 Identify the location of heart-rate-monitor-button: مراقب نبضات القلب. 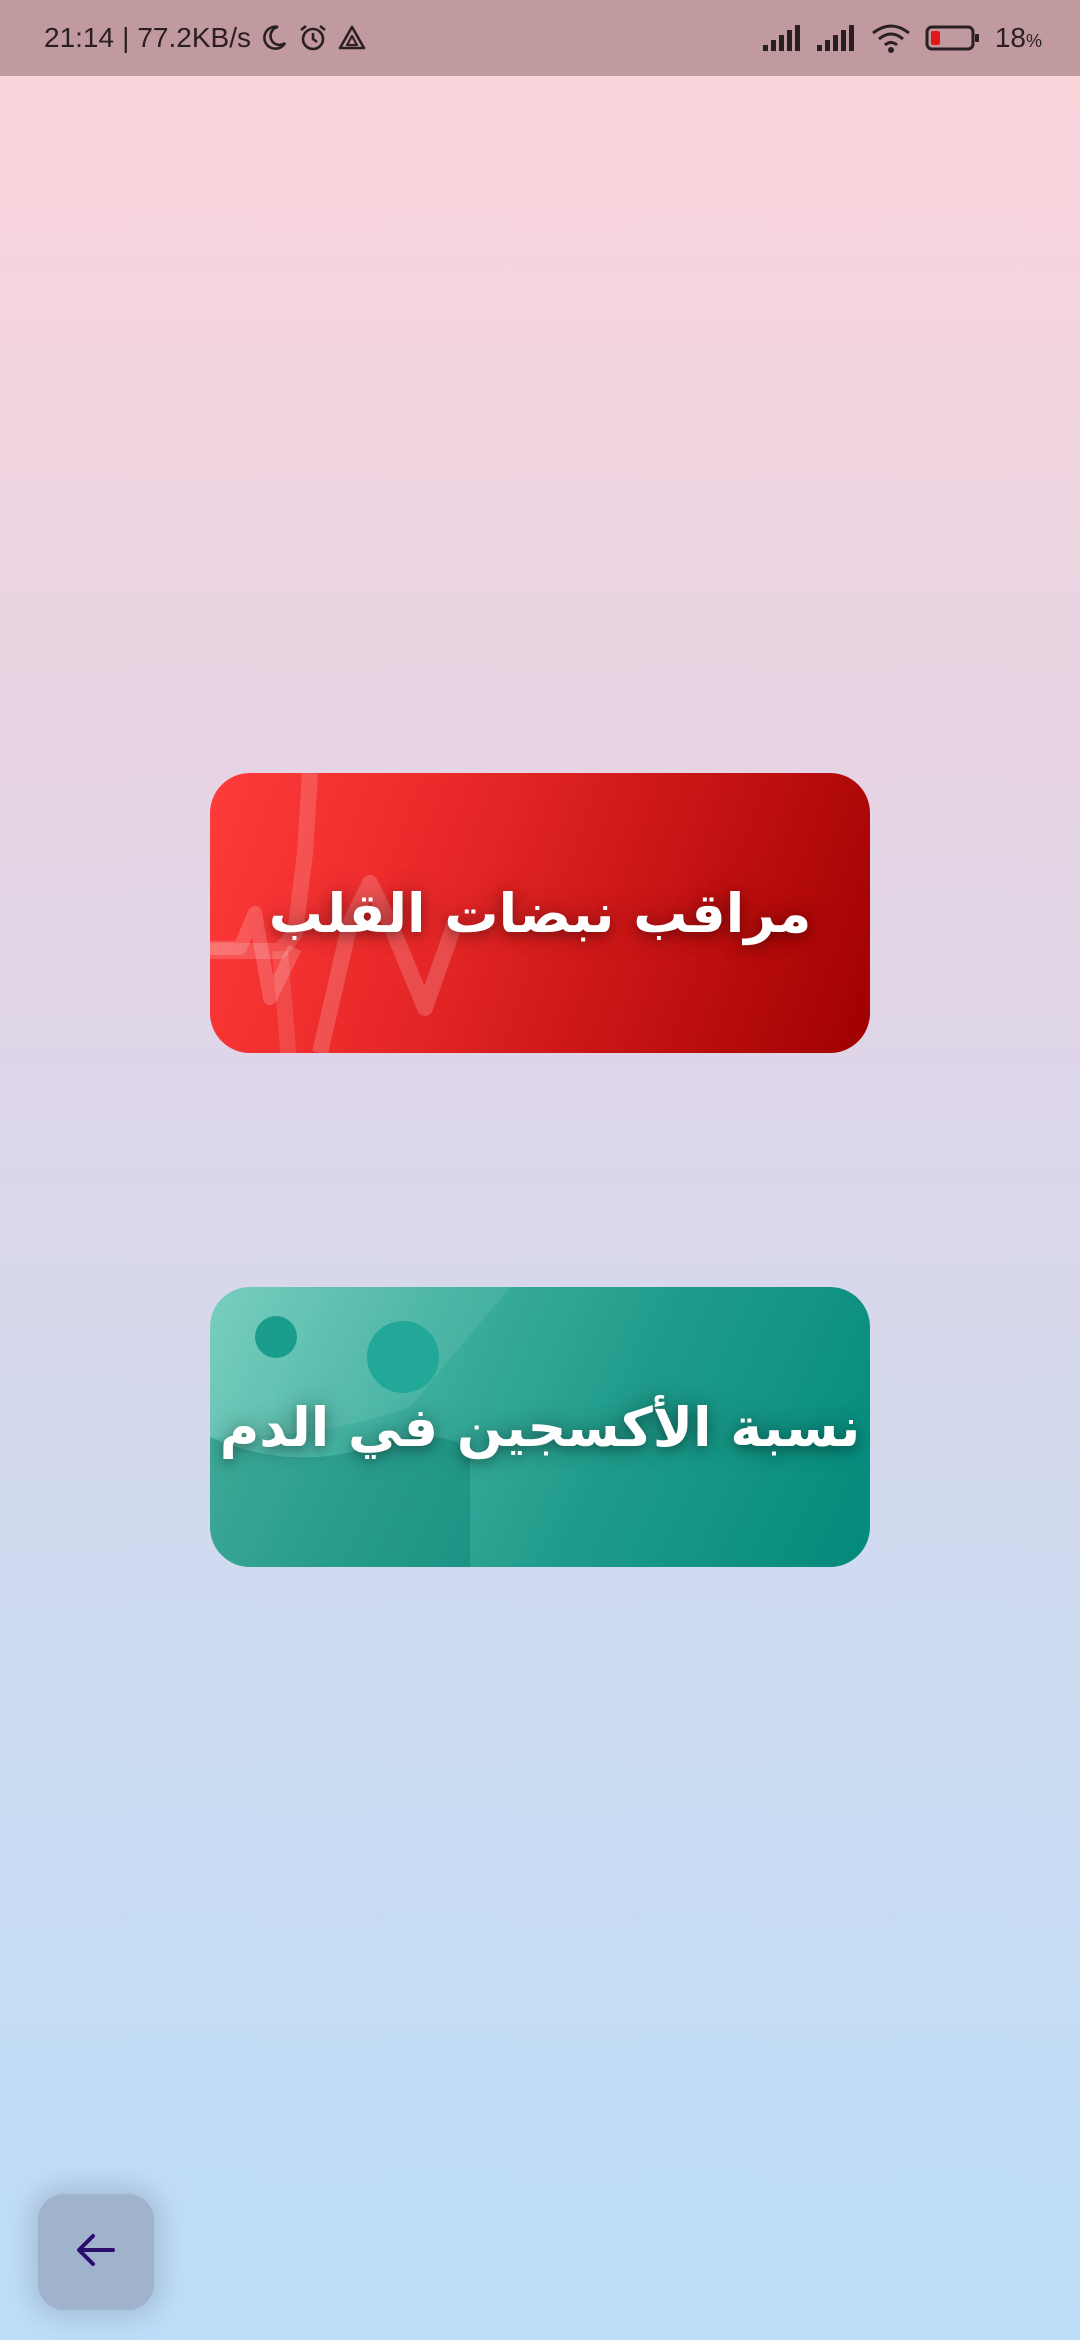
(540, 913).